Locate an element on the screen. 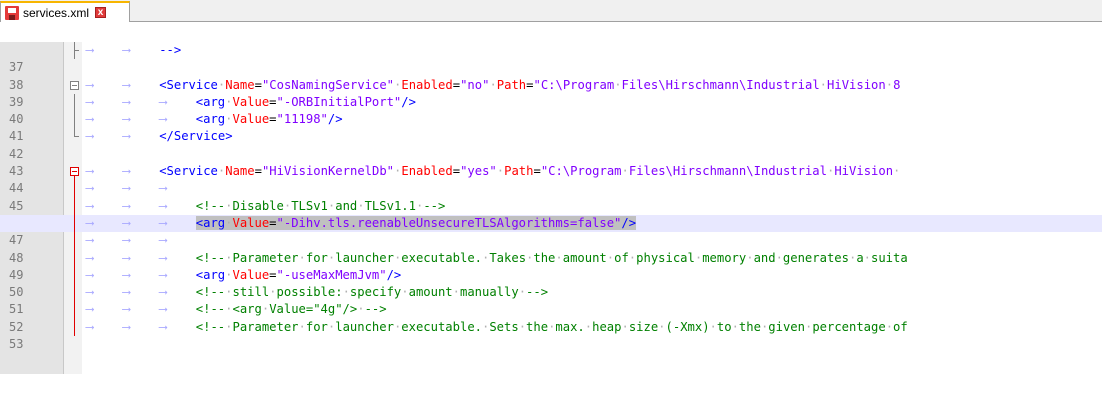 The width and height of the screenshot is (1102, 405). line-code: ⟶ ⟶ ⟶ <arg·Value="11198"/> is located at coordinates (214, 119).